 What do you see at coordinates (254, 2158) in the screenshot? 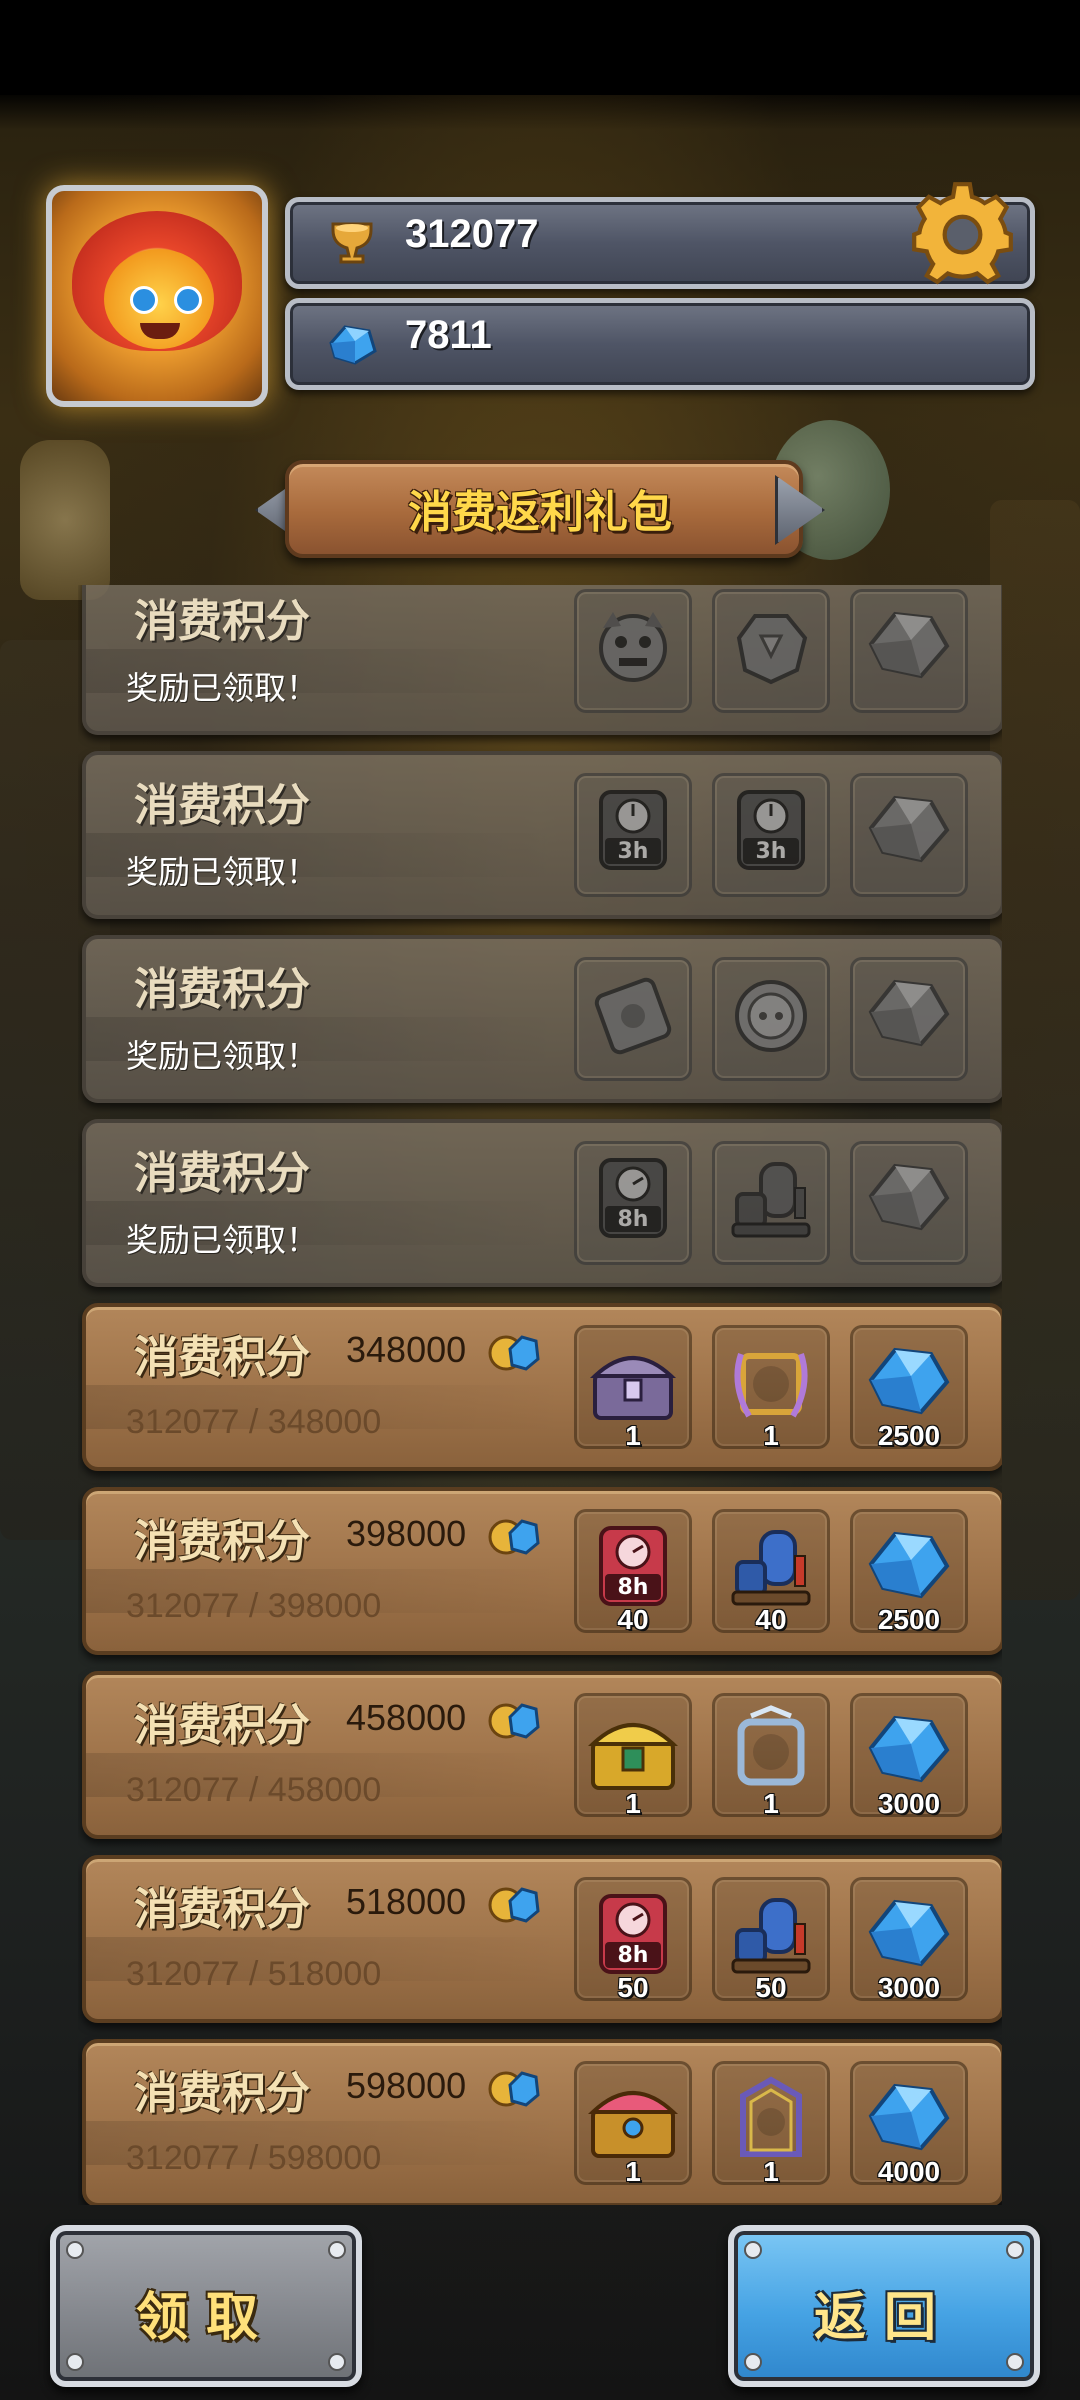
I see `points-progress: 312077 / 598000` at bounding box center [254, 2158].